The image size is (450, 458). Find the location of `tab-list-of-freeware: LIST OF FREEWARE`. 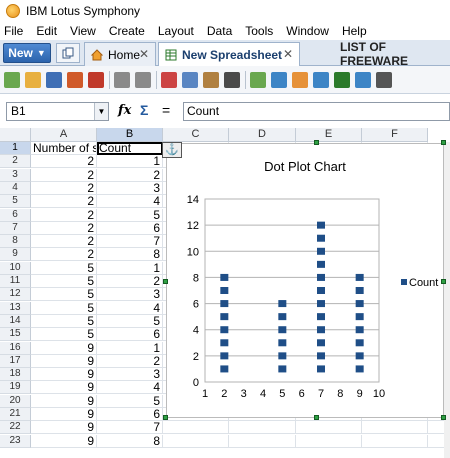

tab-list-of-freeware: LIST OF FREEWARE is located at coordinates (392, 54).